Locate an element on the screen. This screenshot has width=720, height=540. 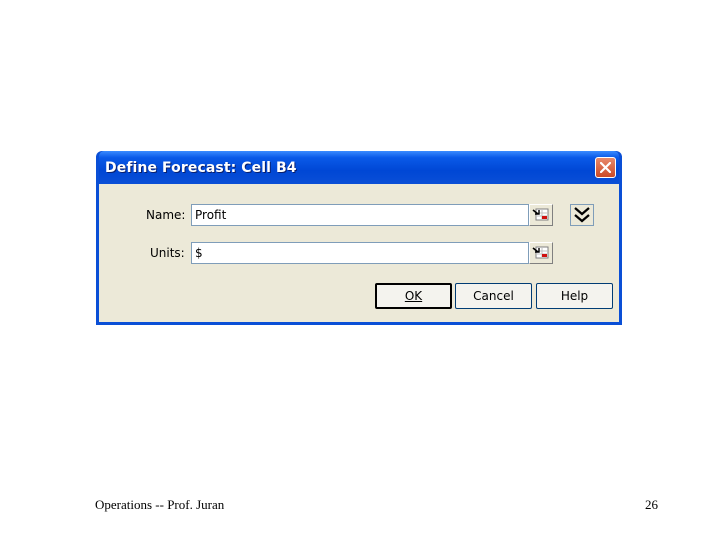
help-button: Help is located at coordinates (574, 296).